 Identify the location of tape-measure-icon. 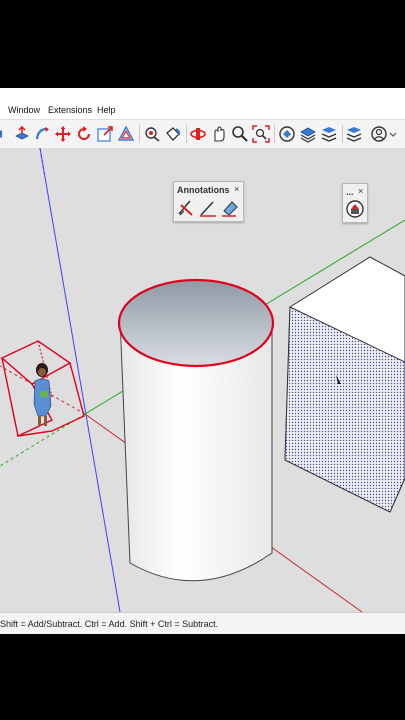
(152, 134).